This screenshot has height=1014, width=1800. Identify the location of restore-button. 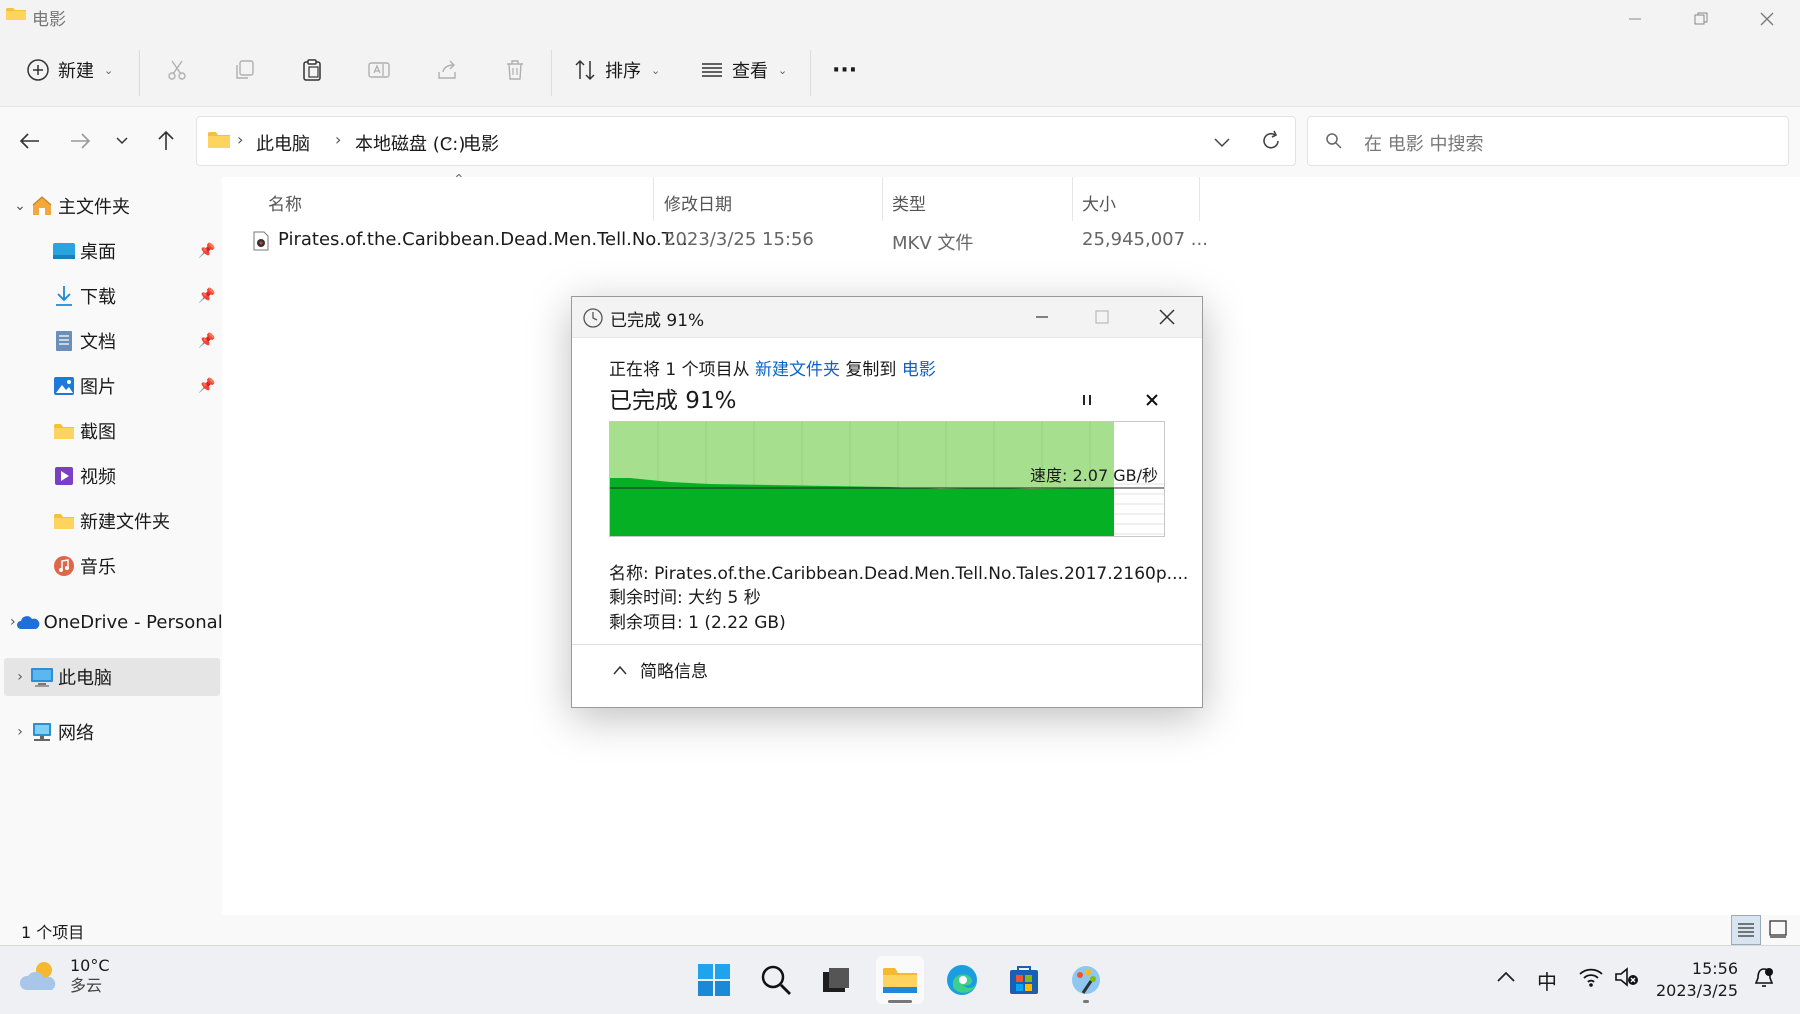
(1701, 19).